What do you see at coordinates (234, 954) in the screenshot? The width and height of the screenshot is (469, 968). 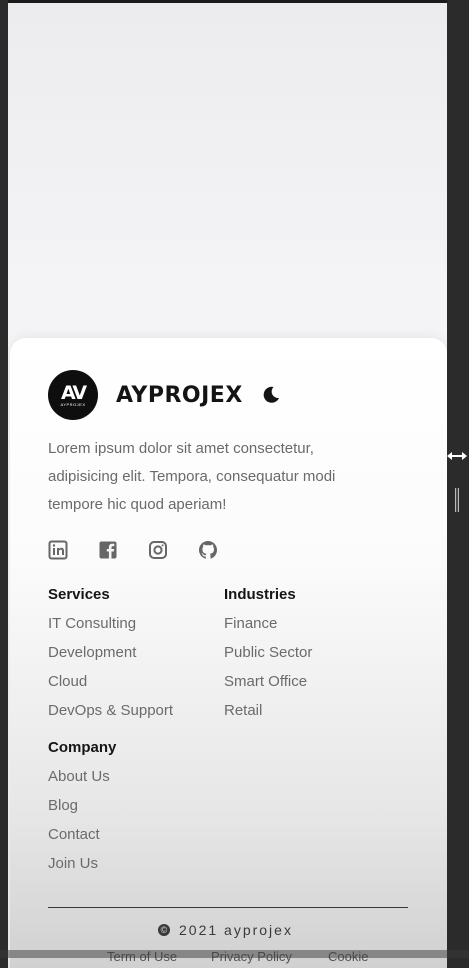 I see `horizontal-scrollbar` at bounding box center [234, 954].